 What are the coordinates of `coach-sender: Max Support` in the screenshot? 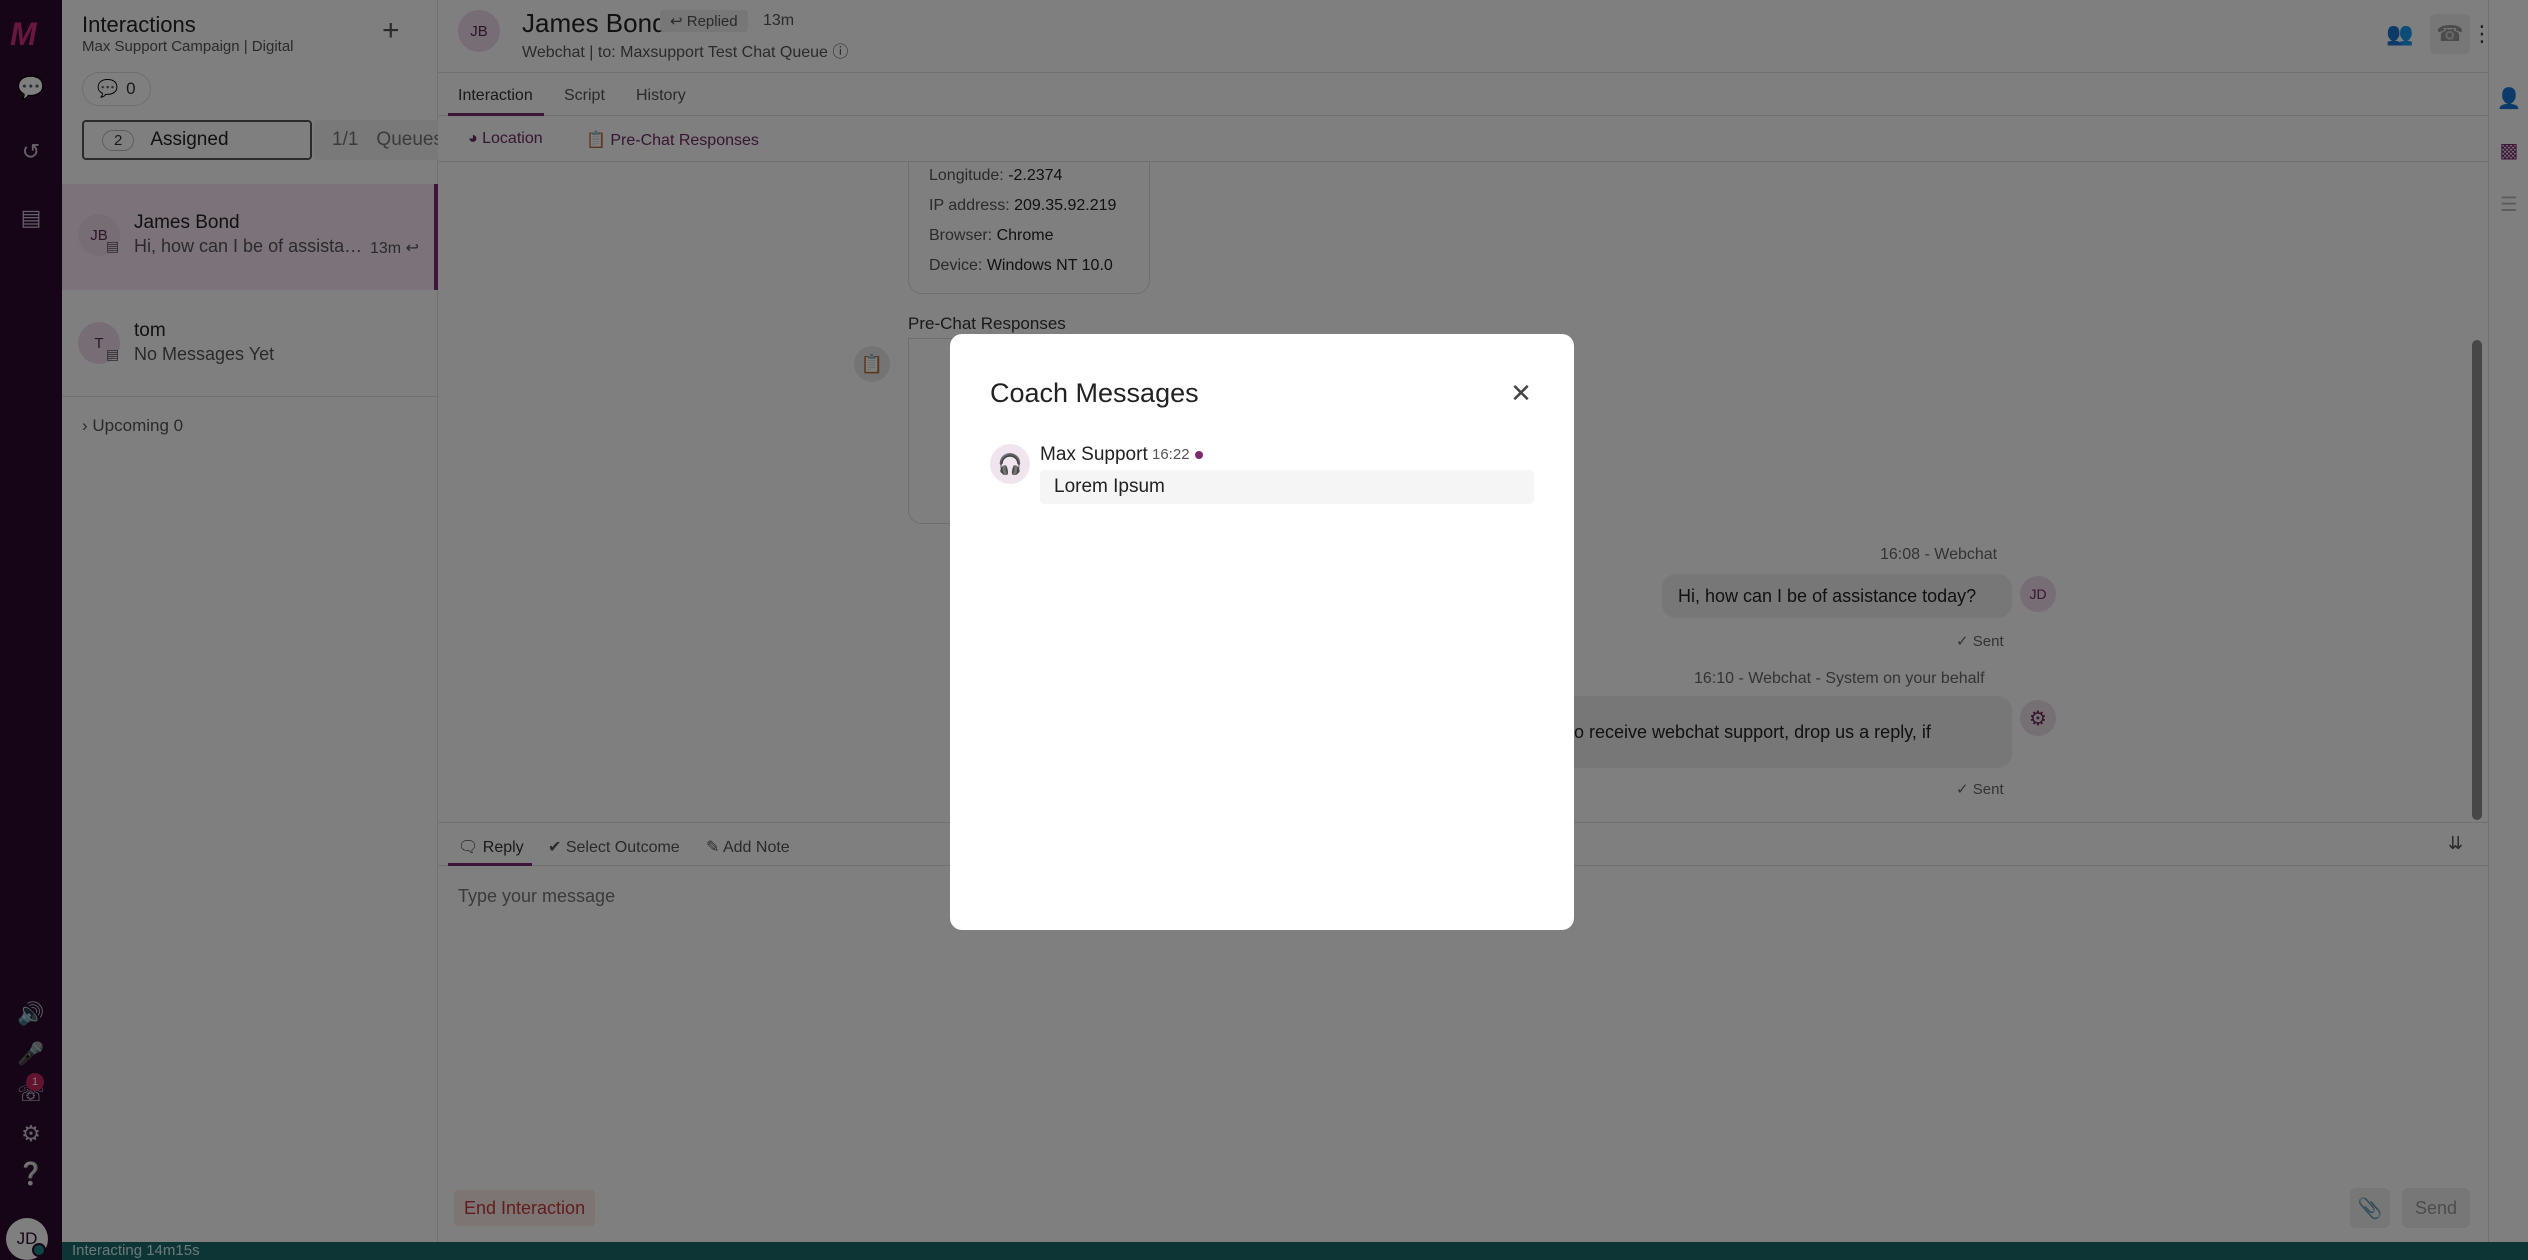 It's located at (1094, 454).